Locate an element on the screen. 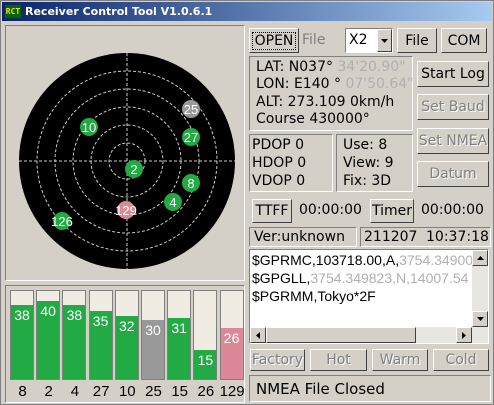  timer-value: 00:00:00 is located at coordinates (452, 210).